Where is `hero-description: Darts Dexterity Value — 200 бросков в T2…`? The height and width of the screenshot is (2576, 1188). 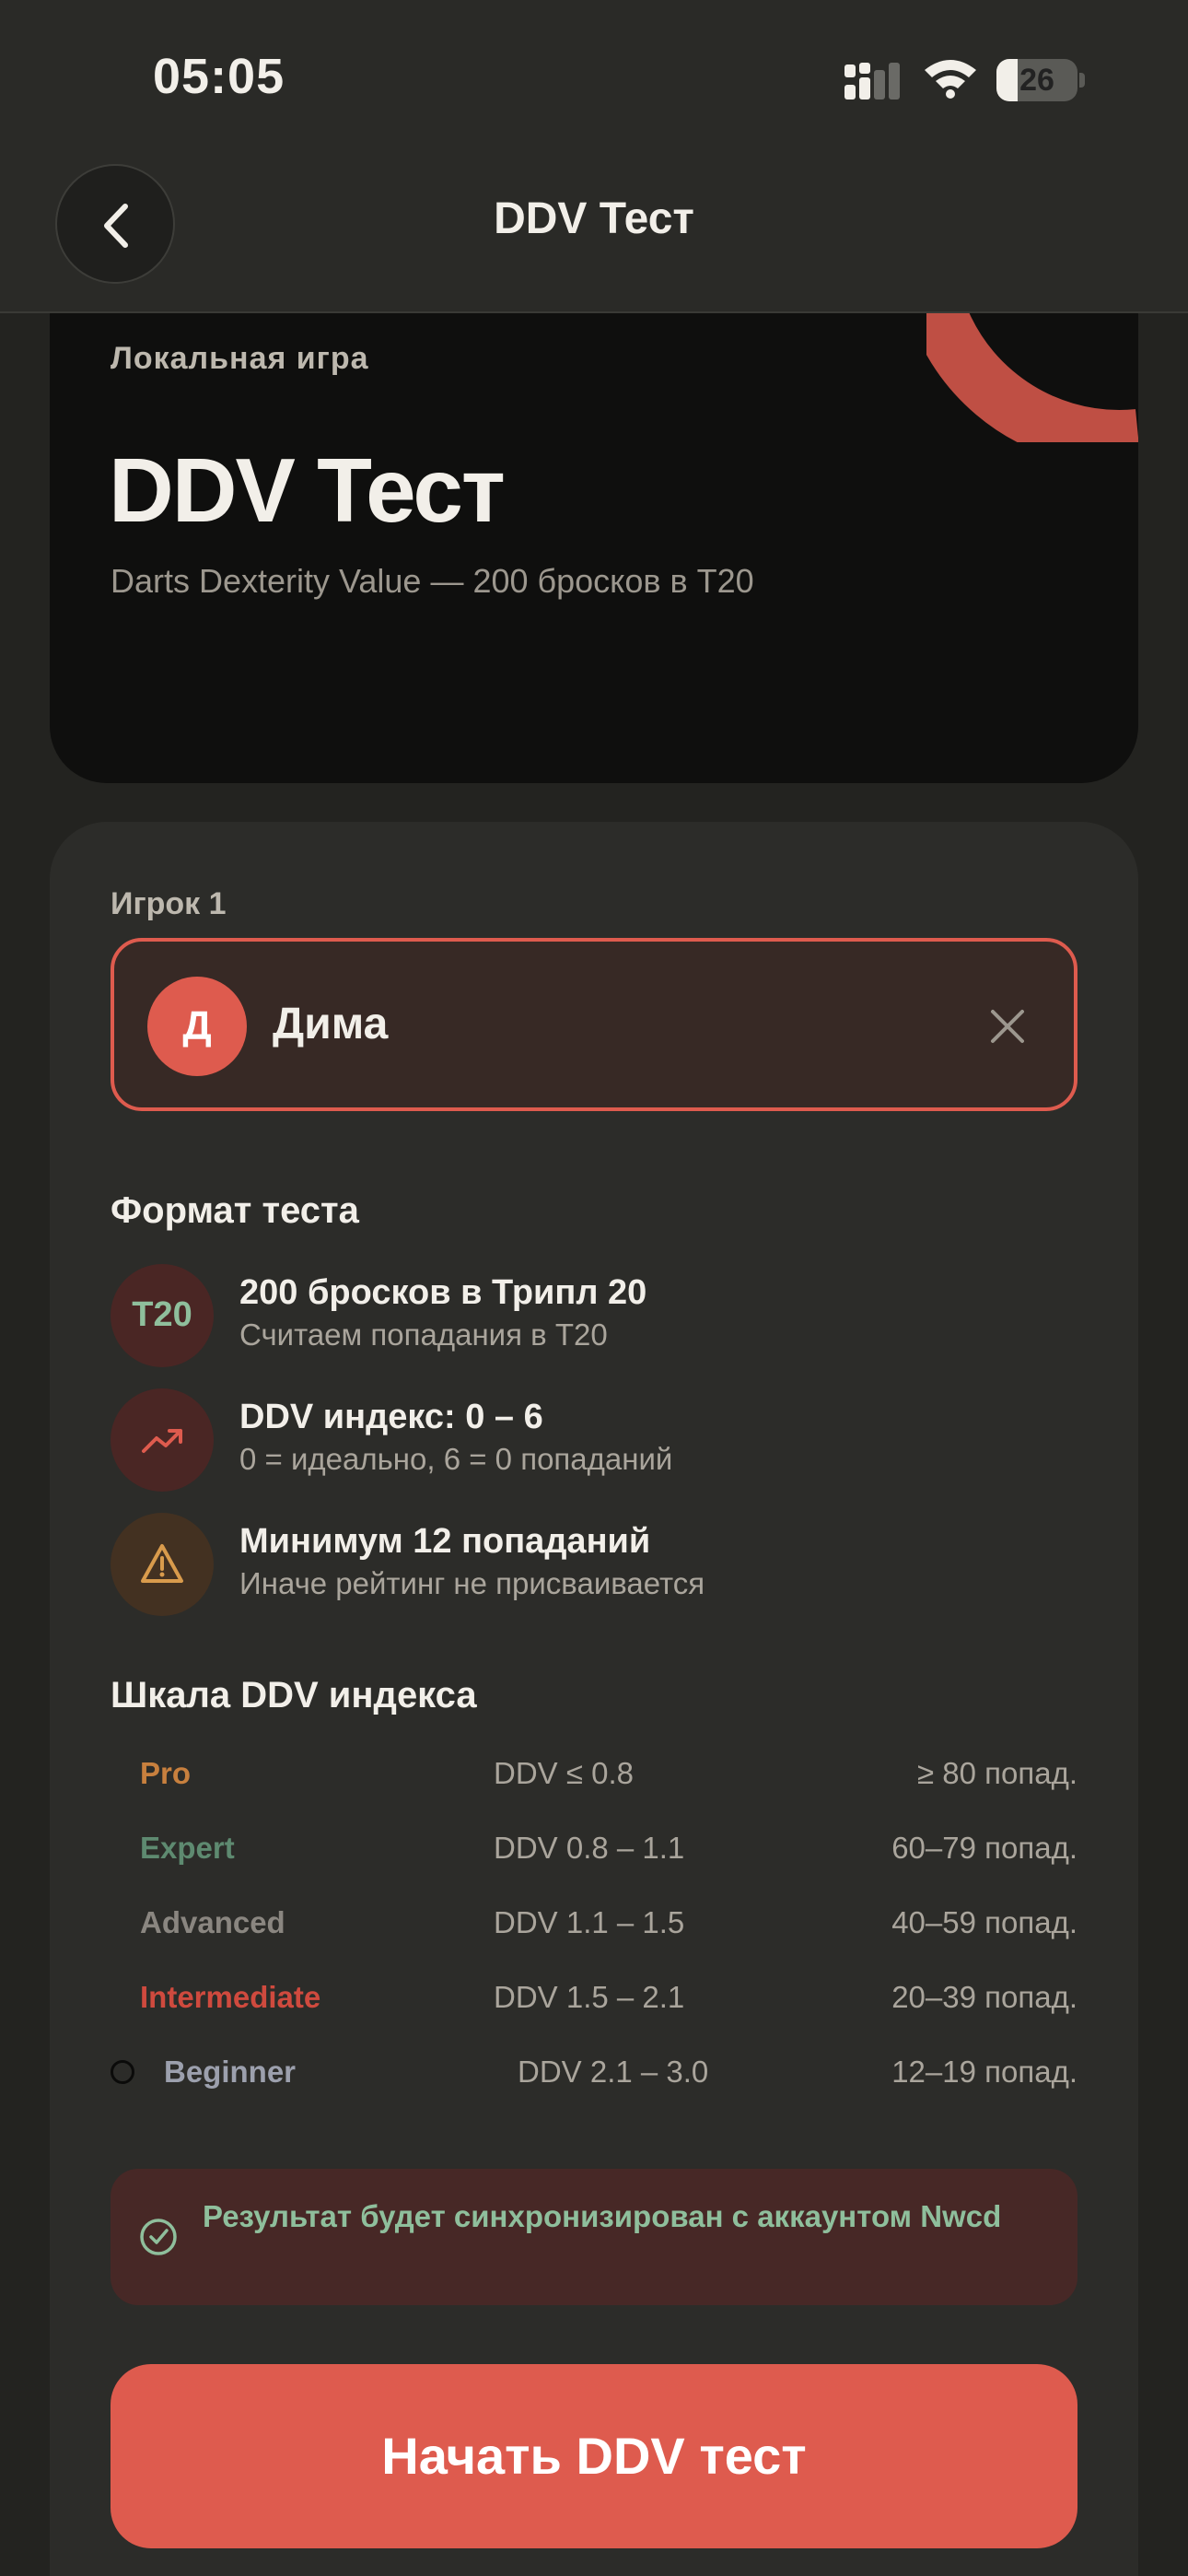 hero-description: Darts Dexterity Value — 200 бросков в T2… is located at coordinates (432, 581).